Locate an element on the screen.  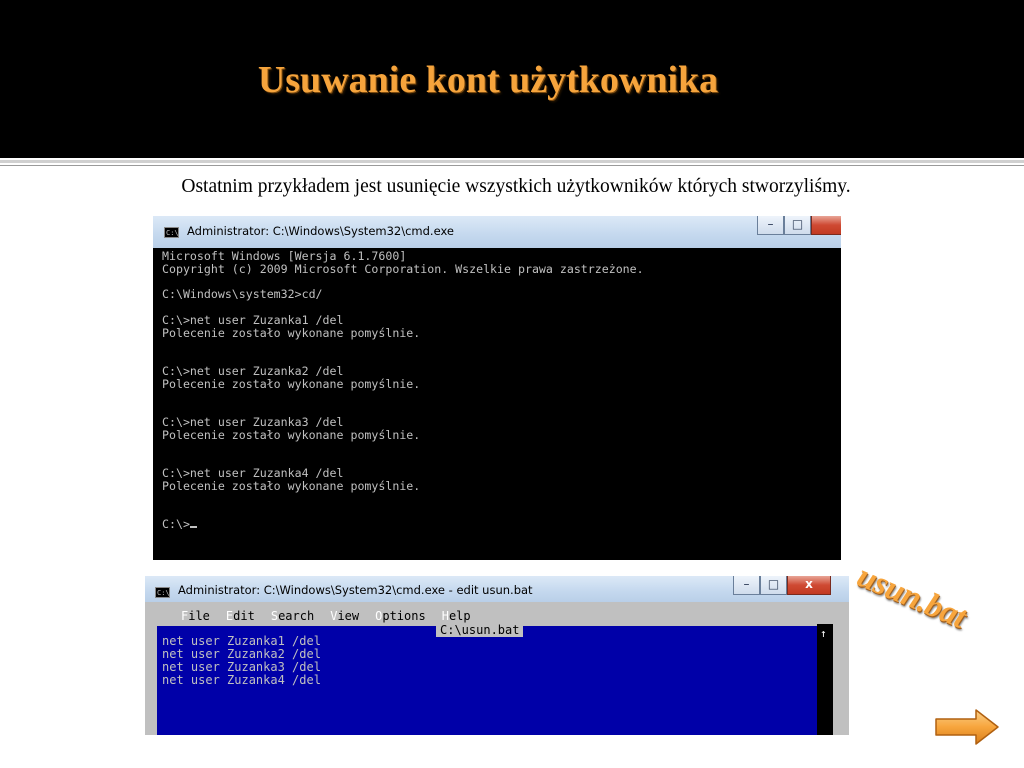
menu-item-view: View is located at coordinates (344, 616).